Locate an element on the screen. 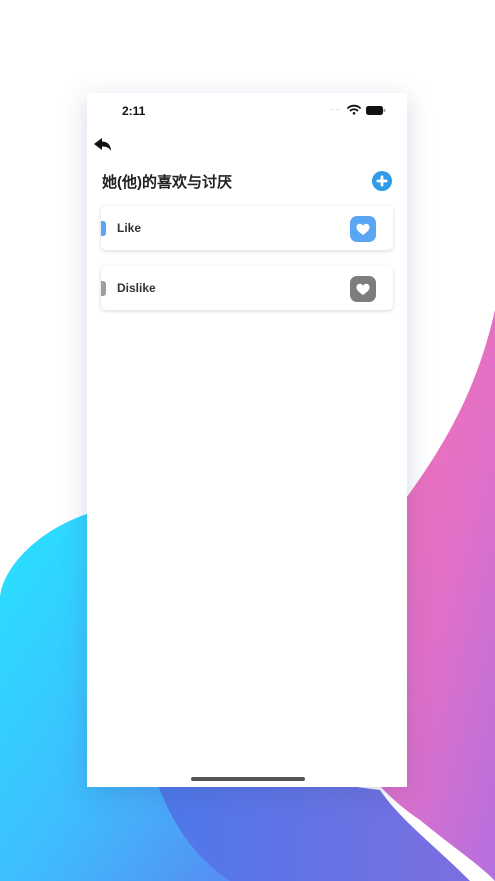 The width and height of the screenshot is (495, 881). back-button is located at coordinates (104, 146).